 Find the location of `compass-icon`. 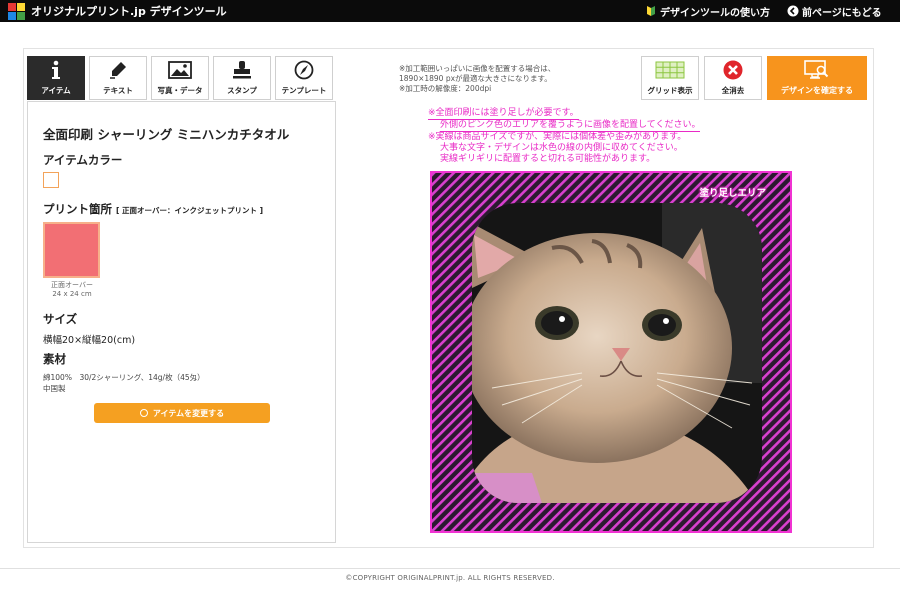

compass-icon is located at coordinates (304, 70).